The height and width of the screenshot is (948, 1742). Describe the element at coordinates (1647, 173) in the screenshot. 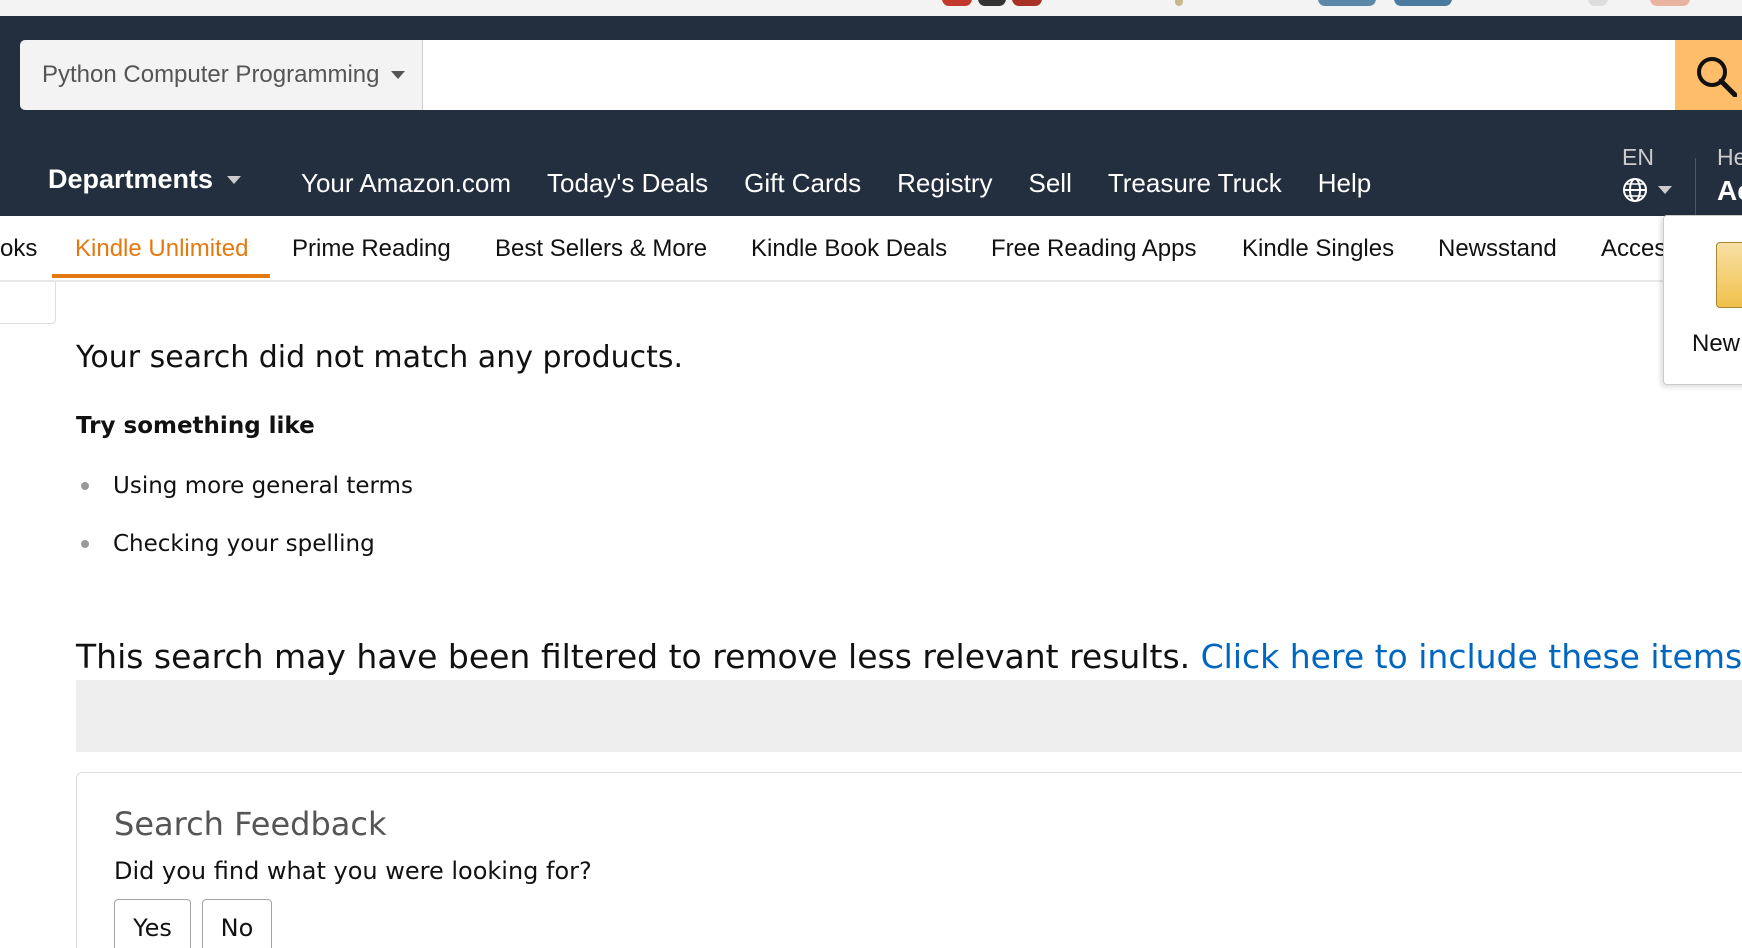

I see `language-selector: EN` at that location.